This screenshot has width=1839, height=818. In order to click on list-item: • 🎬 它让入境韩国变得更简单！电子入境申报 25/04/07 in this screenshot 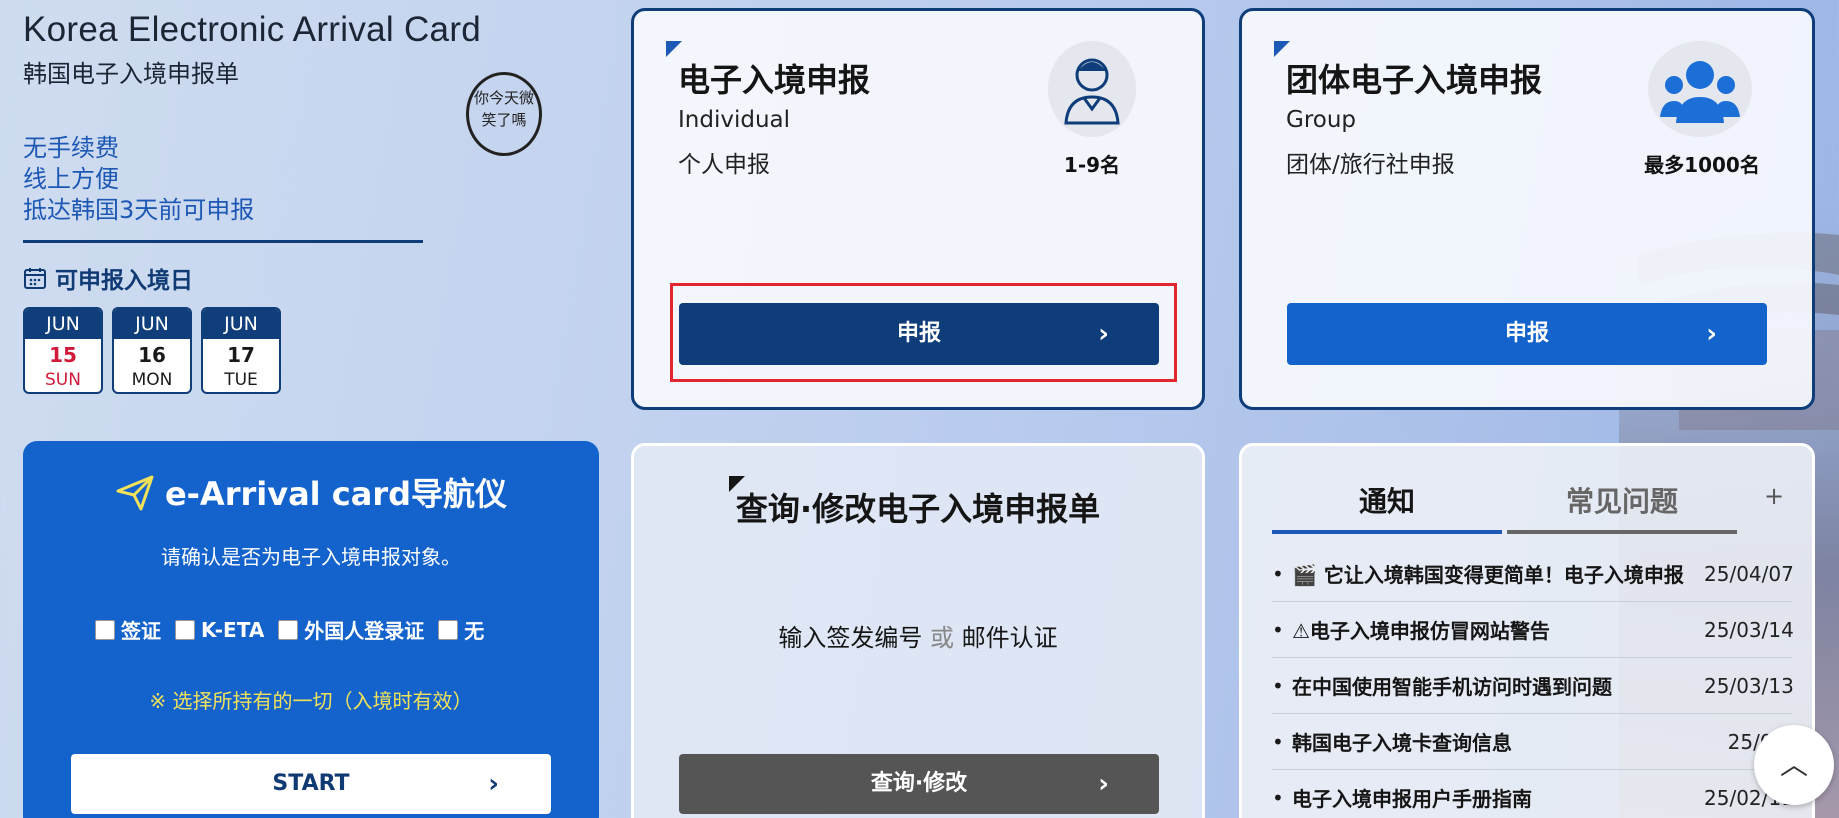, I will do `click(1533, 574)`.